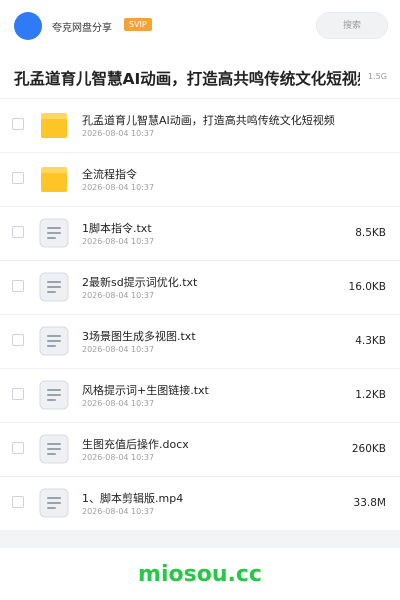 The height and width of the screenshot is (600, 400). Describe the element at coordinates (200, 233) in the screenshot. I see `file-row: 1脚本指令.txt 2026-08-04 10:37 8.5KB` at that location.